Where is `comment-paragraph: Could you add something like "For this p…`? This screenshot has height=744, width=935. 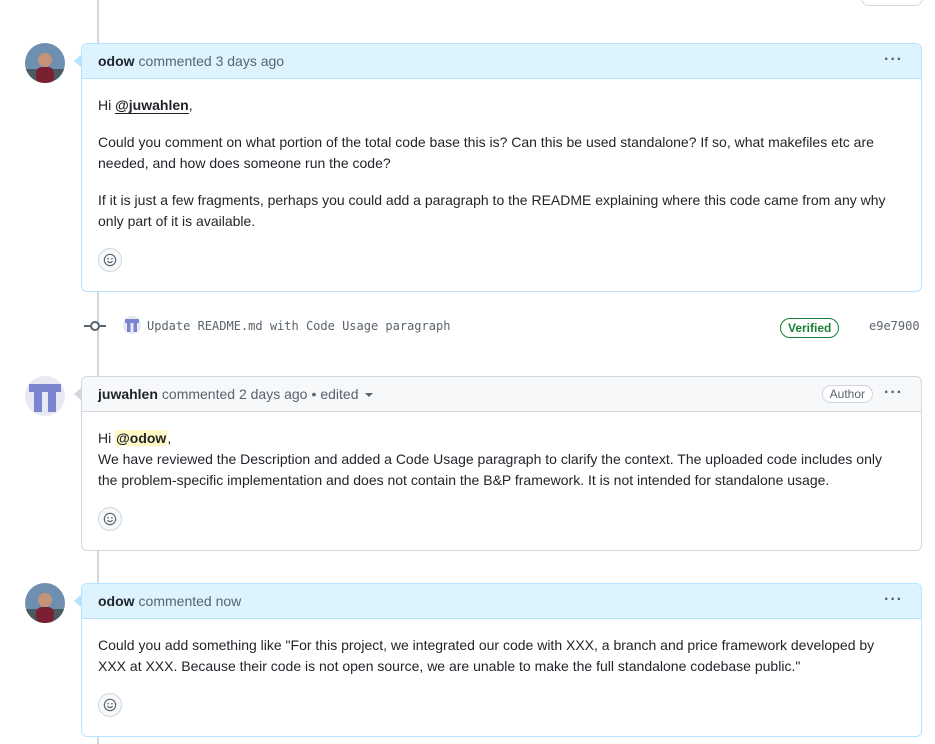
comment-paragraph: Could you add something like "For this p… is located at coordinates (486, 655).